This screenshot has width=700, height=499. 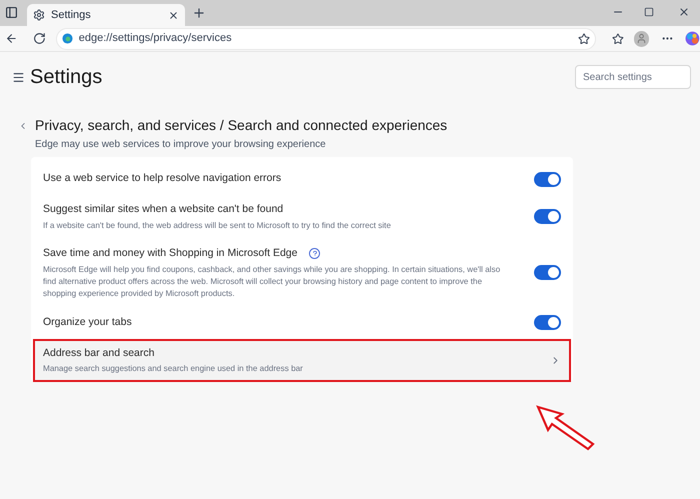 What do you see at coordinates (181, 145) in the screenshot?
I see `subtitle: Edge may use web services to improve your browsing experience` at bounding box center [181, 145].